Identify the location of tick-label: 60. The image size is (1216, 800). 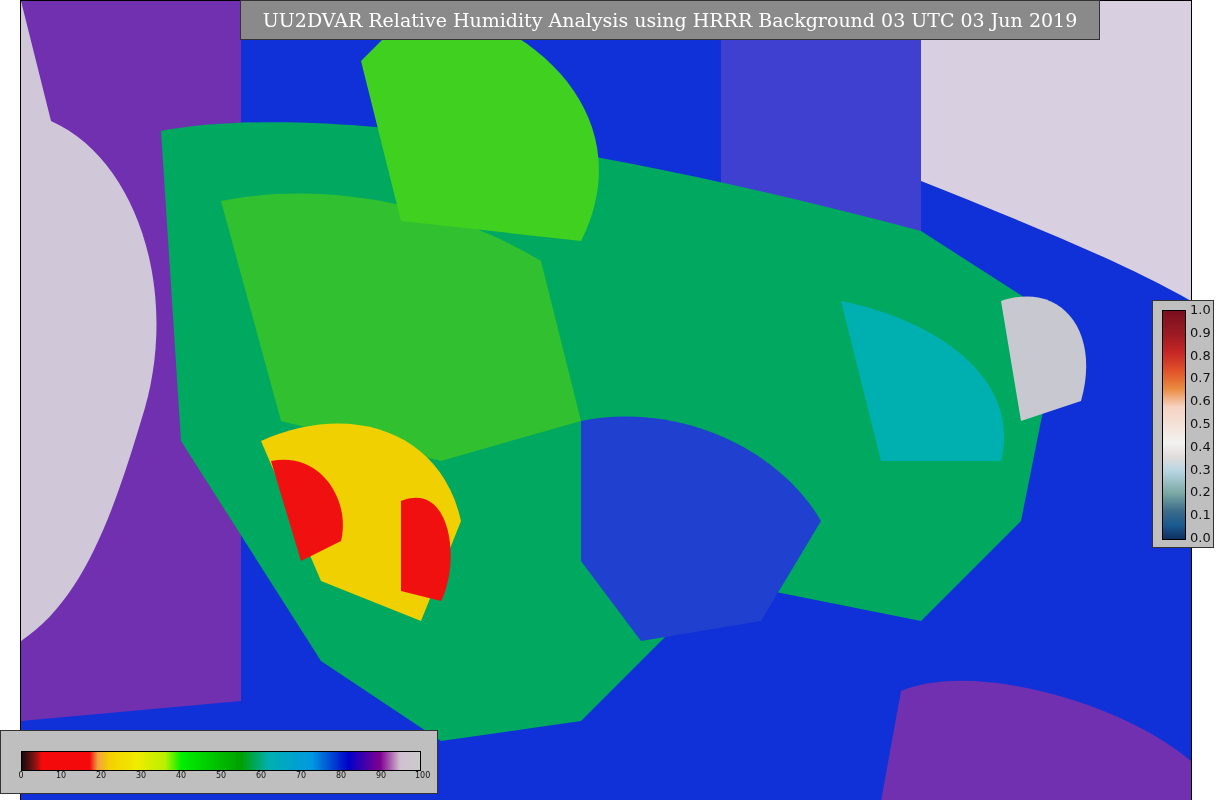
(261, 775).